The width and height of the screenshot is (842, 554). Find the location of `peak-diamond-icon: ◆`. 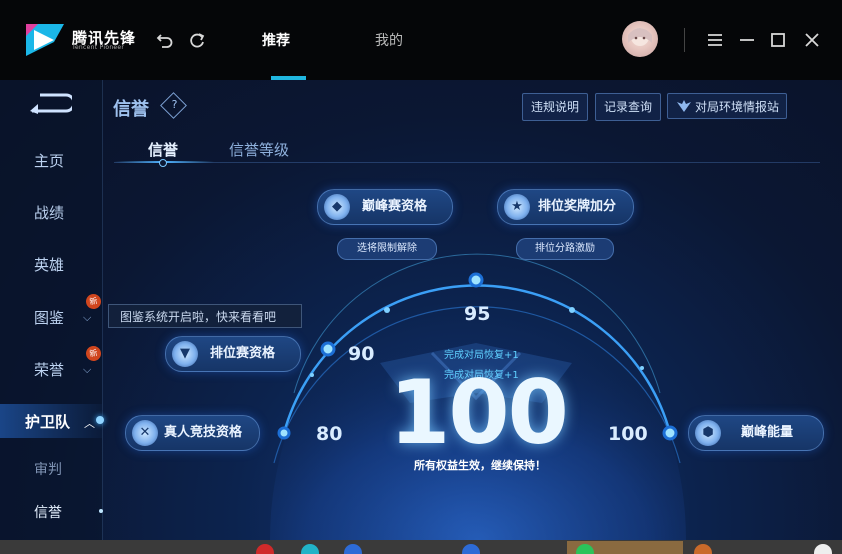

peak-diamond-icon: ◆ is located at coordinates (337, 207).